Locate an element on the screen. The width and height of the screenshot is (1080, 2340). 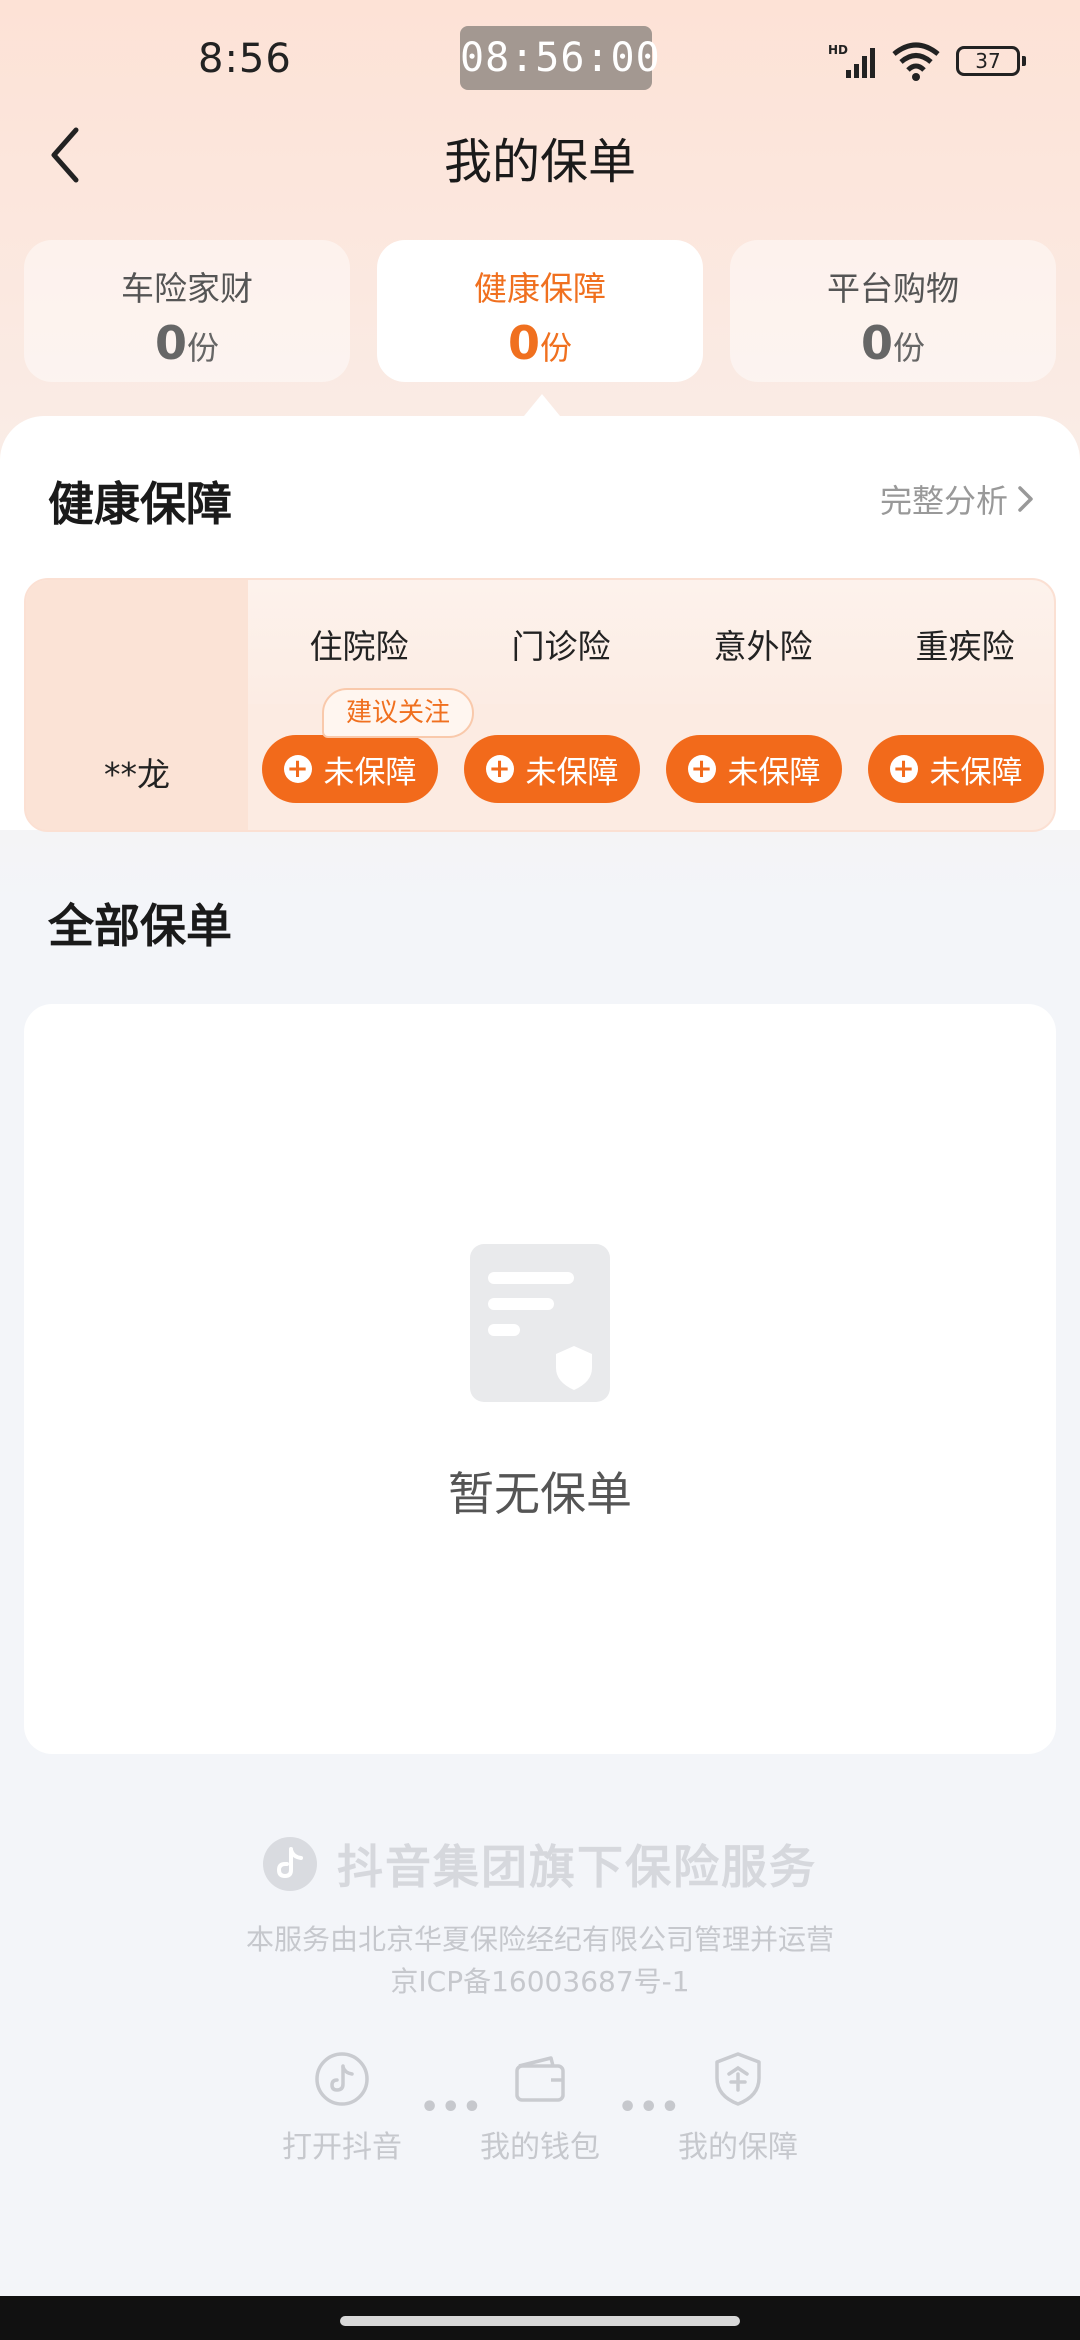
chevron-right-icon is located at coordinates (1025, 499).